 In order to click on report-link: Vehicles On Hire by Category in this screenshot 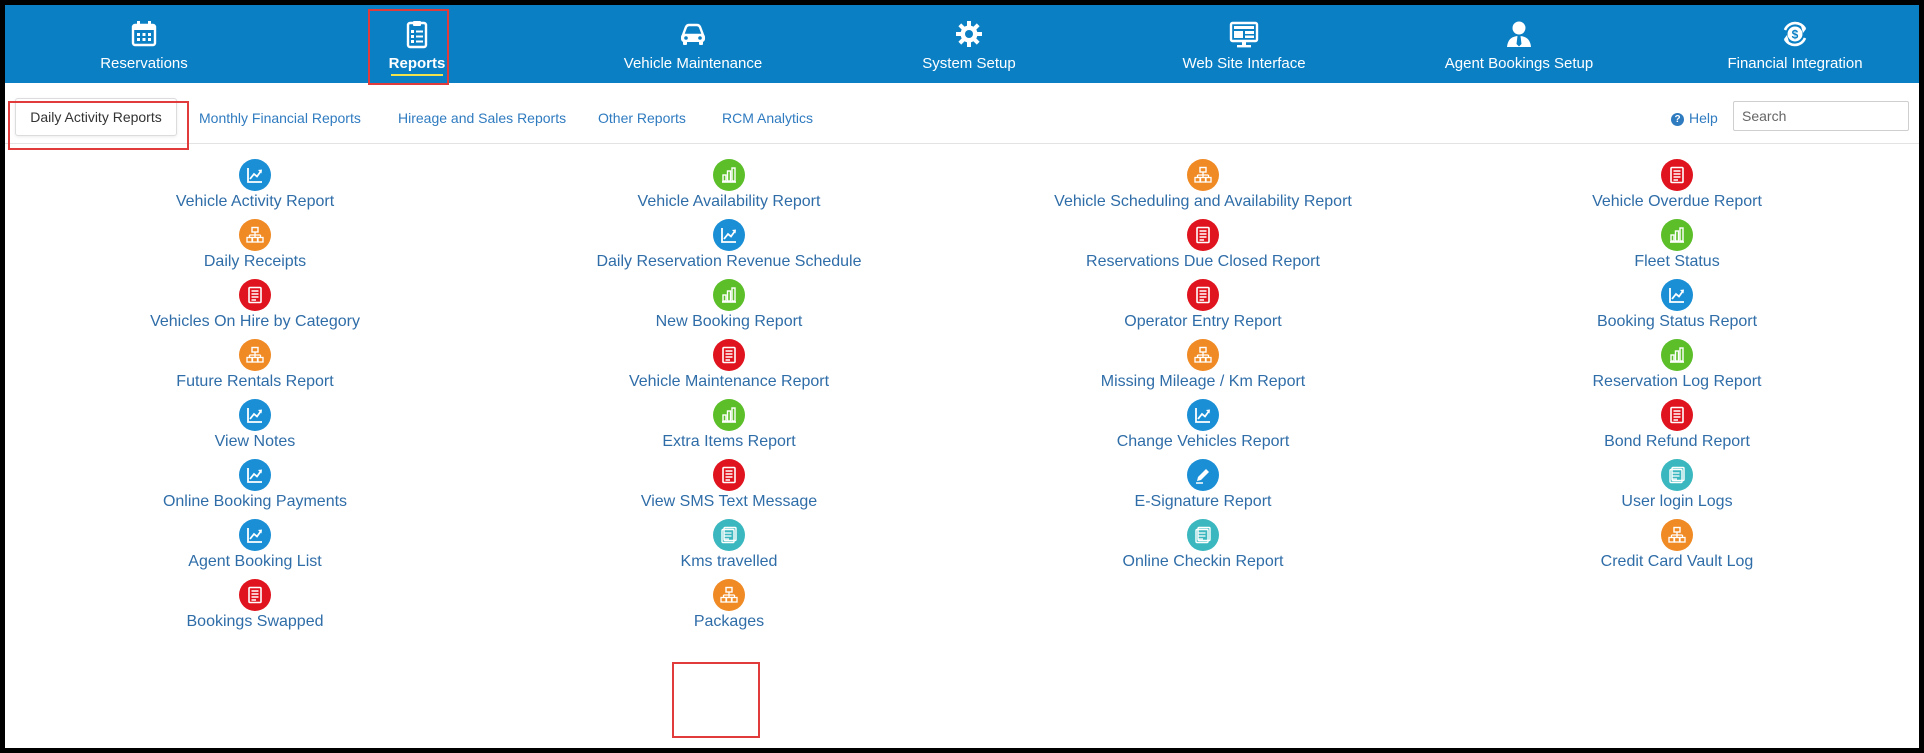, I will do `click(255, 309)`.